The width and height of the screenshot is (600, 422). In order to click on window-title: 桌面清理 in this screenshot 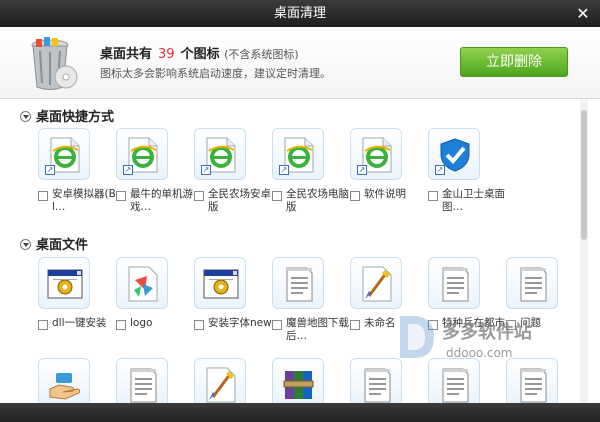, I will do `click(299, 13)`.